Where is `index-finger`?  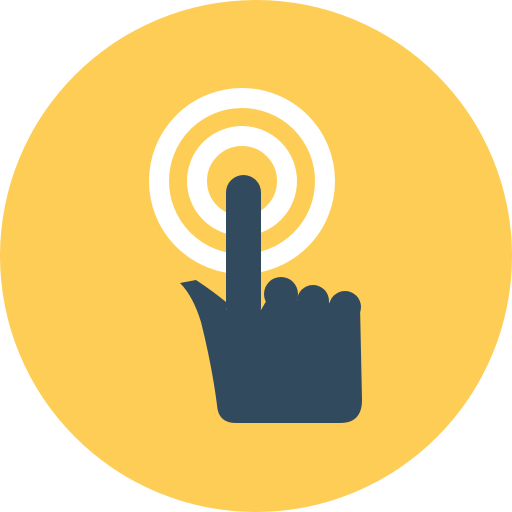
index-finger is located at coordinates (243, 250).